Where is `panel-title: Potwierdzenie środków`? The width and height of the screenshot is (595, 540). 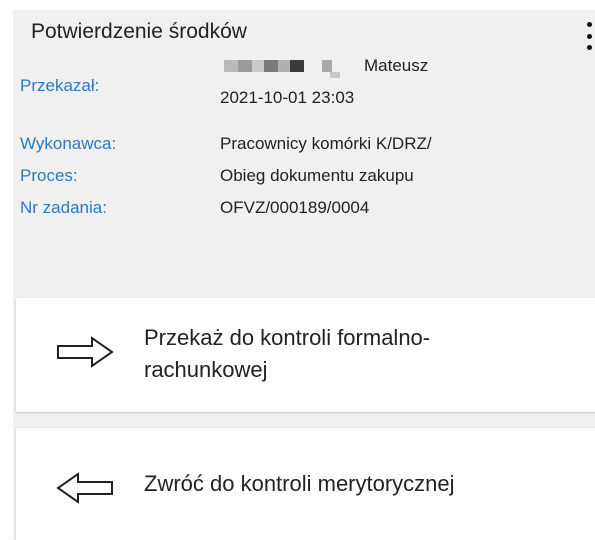
panel-title: Potwierdzenie środków is located at coordinates (139, 31).